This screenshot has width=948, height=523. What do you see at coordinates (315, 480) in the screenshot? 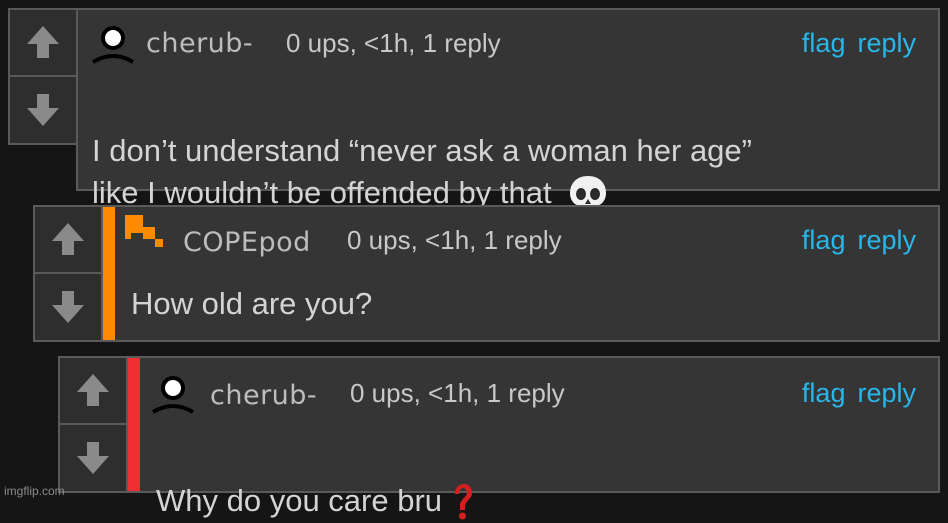
I see `comment-text: Why do you care bru` at bounding box center [315, 480].